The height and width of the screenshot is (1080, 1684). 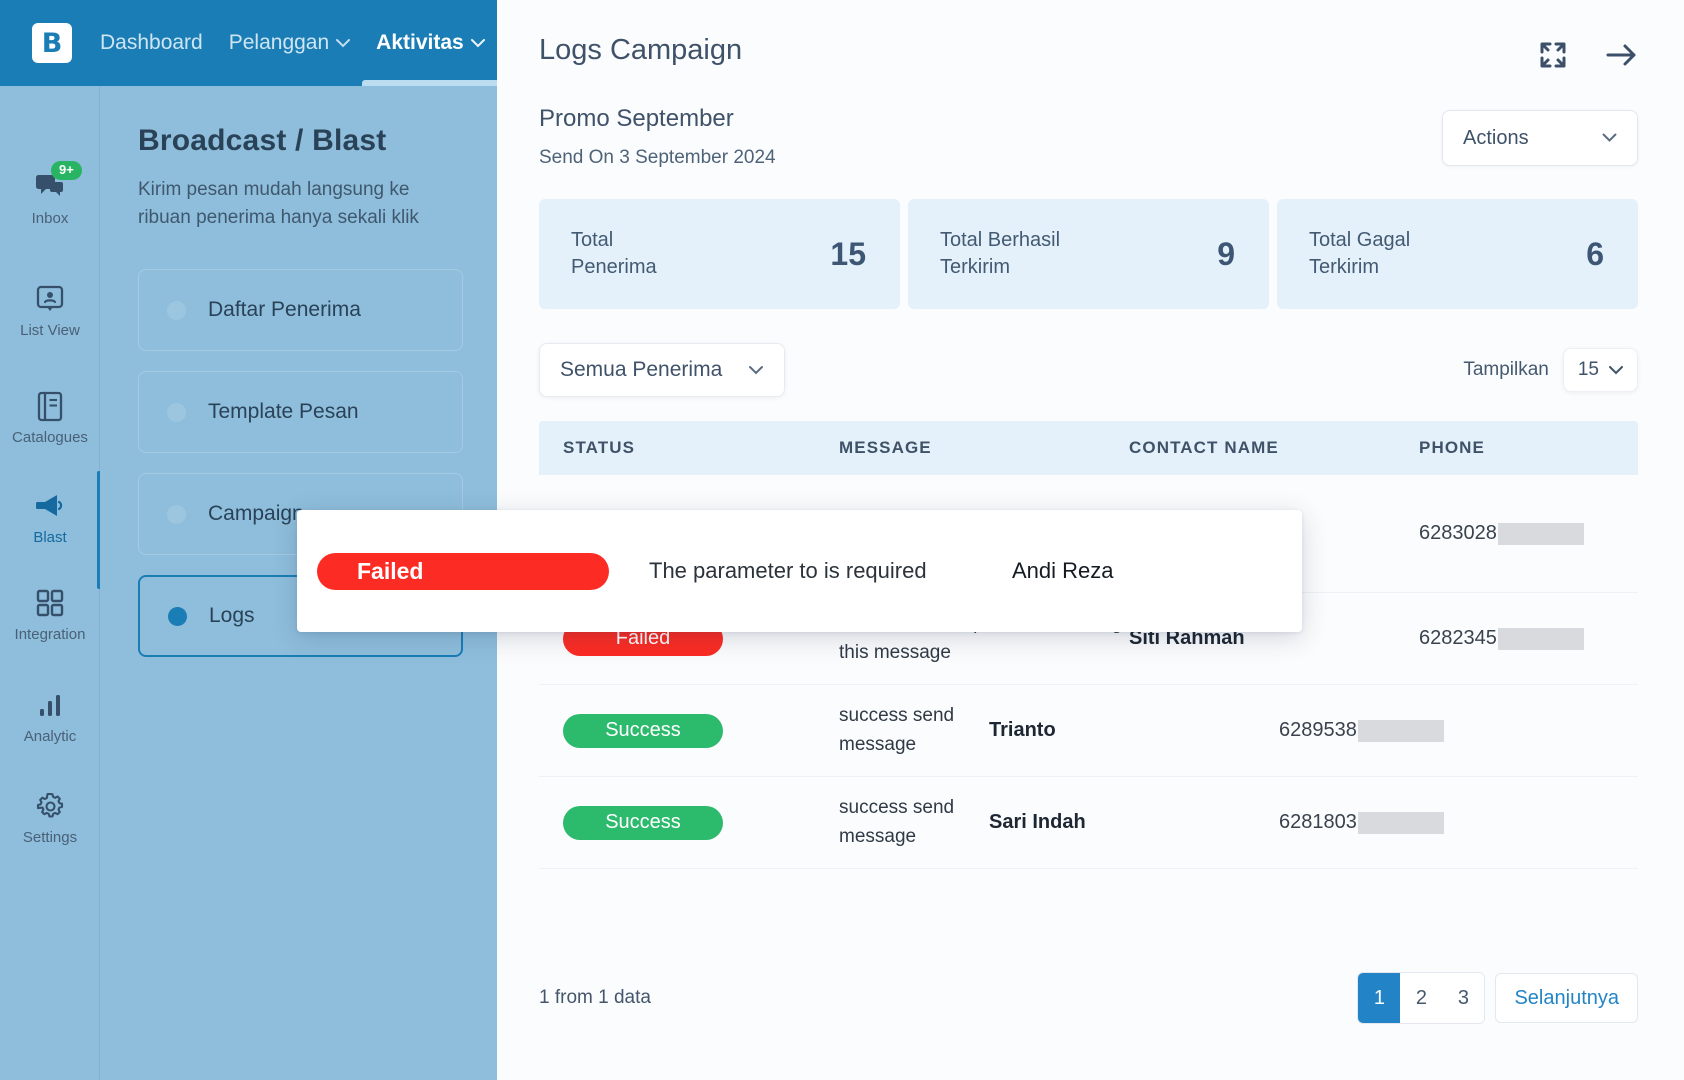 I want to click on stat-card-total-penerima-label: Total Penerima, so click(x=614, y=253).